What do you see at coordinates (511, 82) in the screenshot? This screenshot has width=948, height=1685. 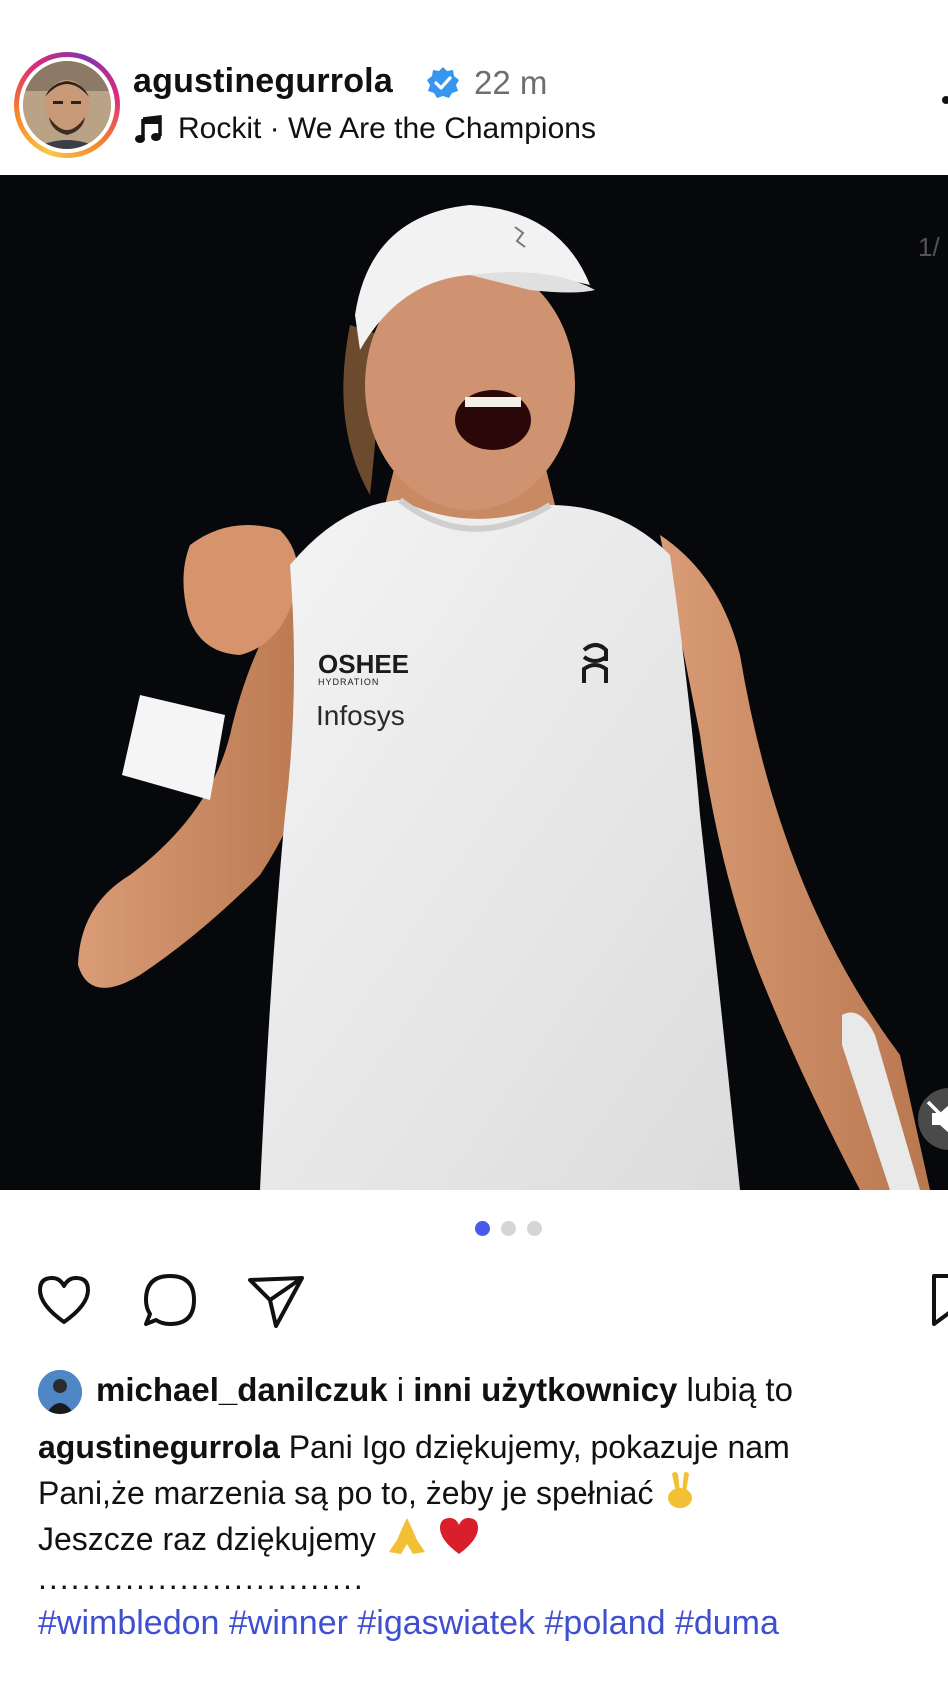 I see `post-time: 22 m` at bounding box center [511, 82].